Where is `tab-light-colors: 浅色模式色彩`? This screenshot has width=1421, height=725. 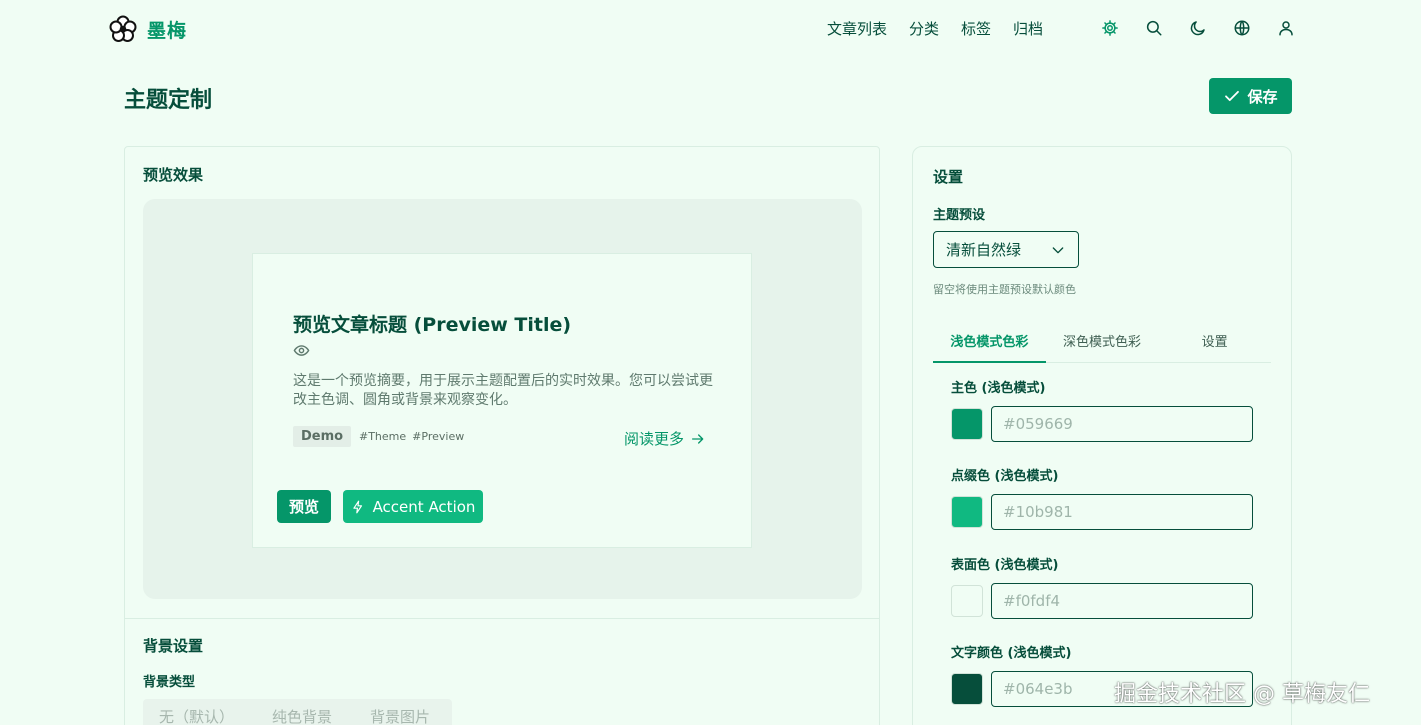
tab-light-colors: 浅色模式色彩 is located at coordinates (989, 343).